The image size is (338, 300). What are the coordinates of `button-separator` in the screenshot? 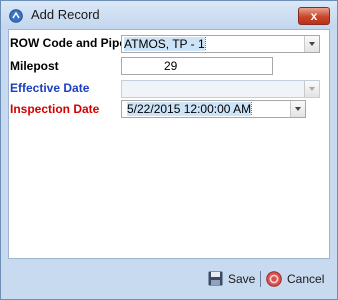 It's located at (260, 279).